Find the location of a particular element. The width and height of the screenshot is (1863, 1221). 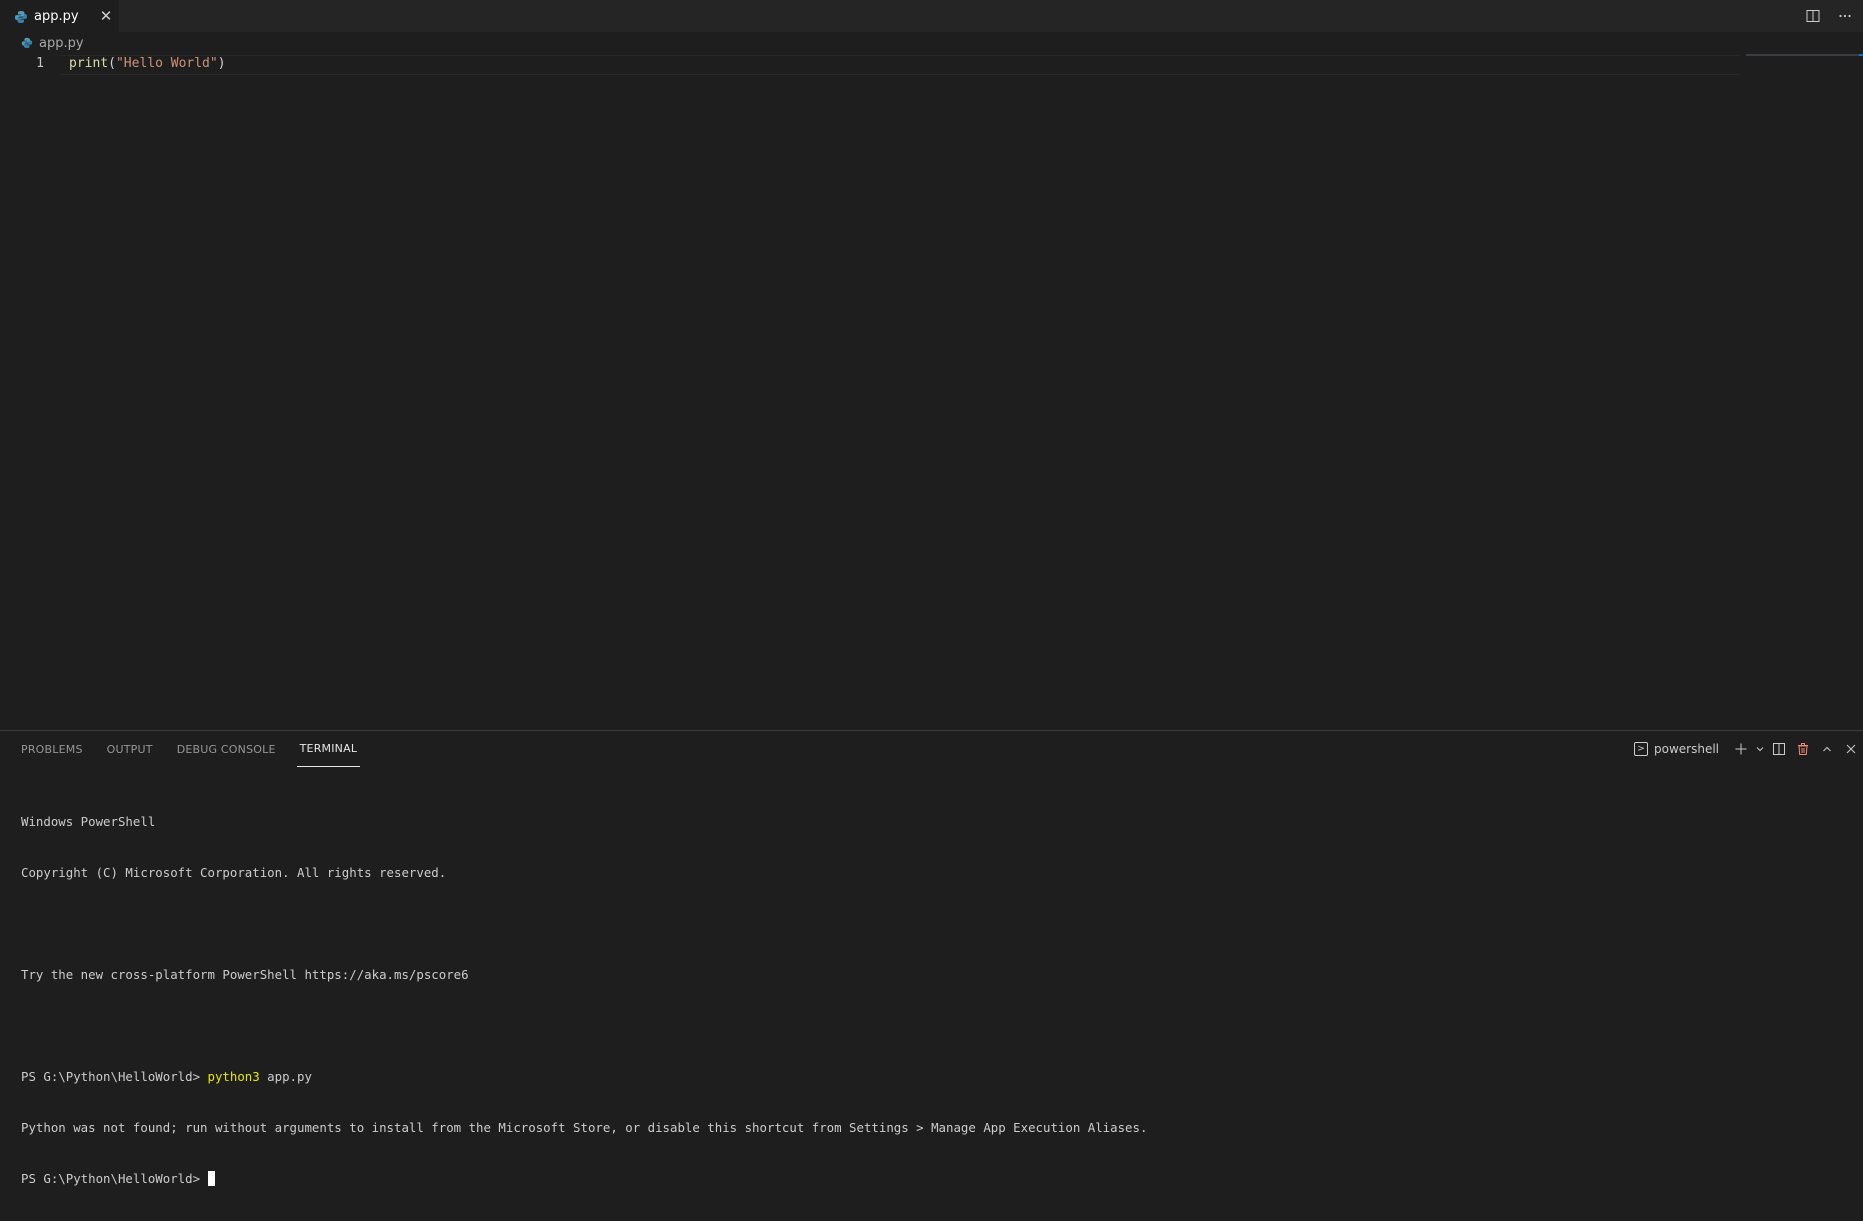

terminal-cursor is located at coordinates (211, 1178).